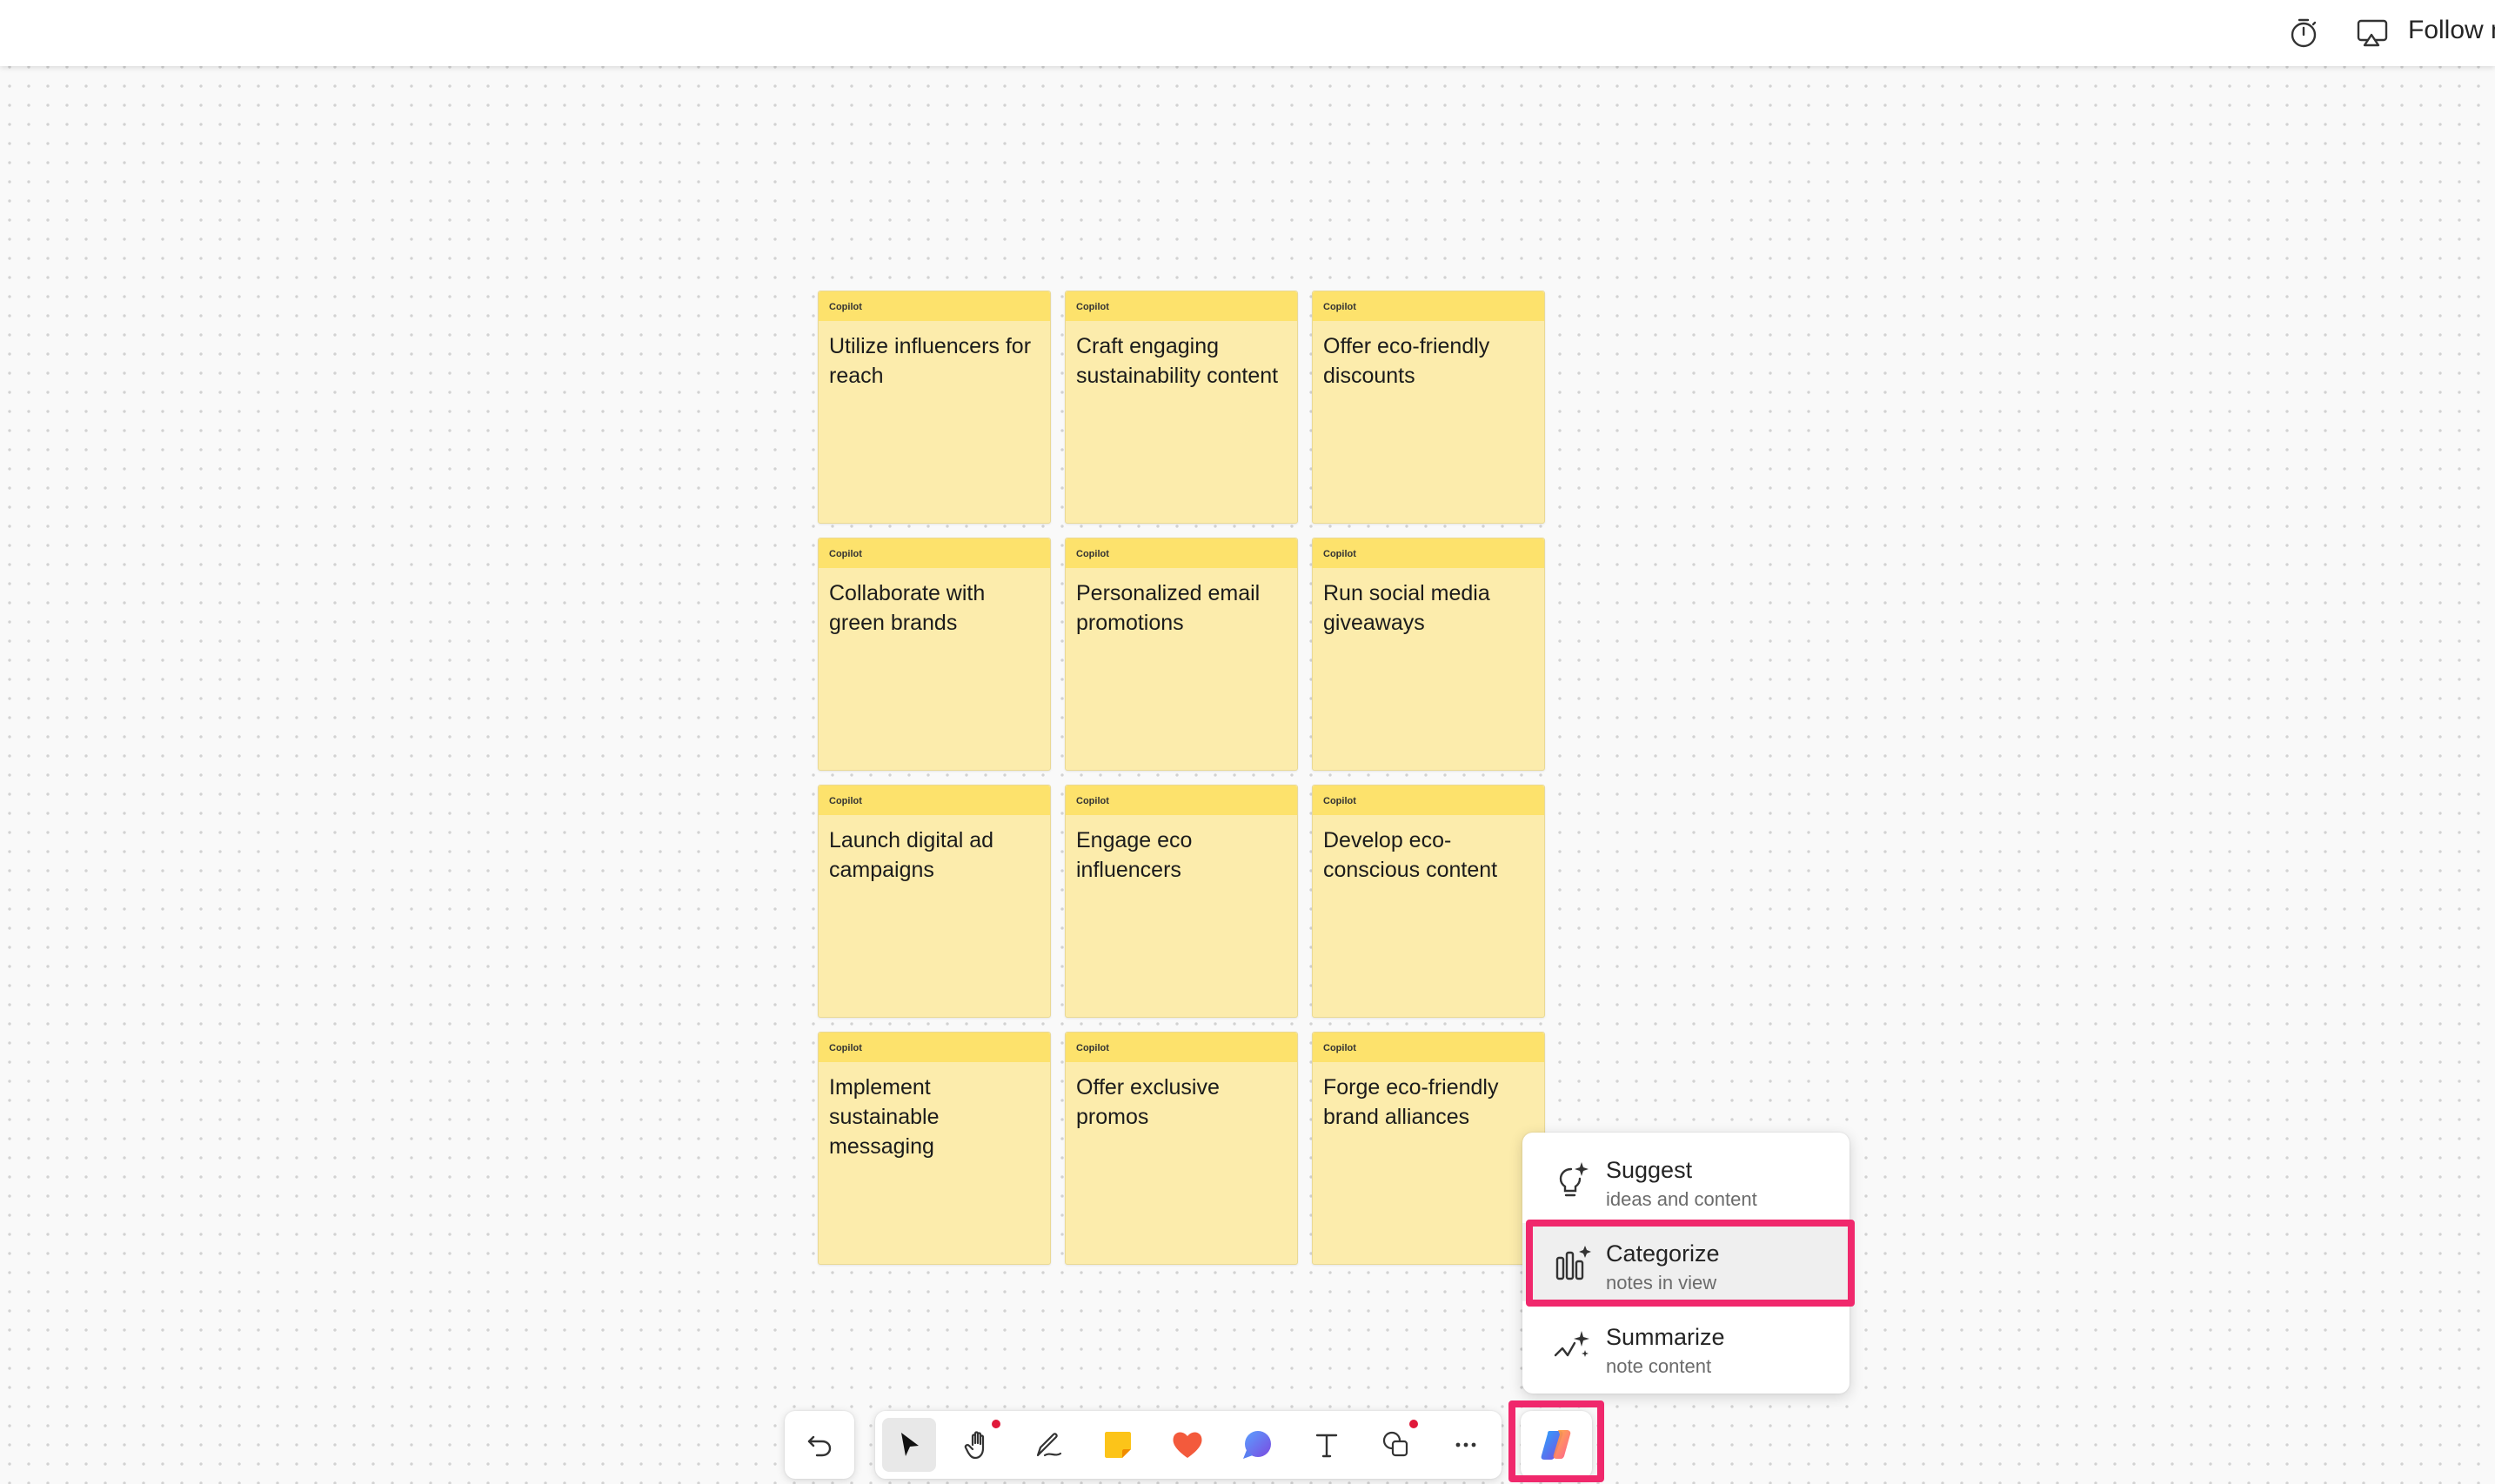  Describe the element at coordinates (2373, 33) in the screenshot. I see `cast-screen-icon` at that location.